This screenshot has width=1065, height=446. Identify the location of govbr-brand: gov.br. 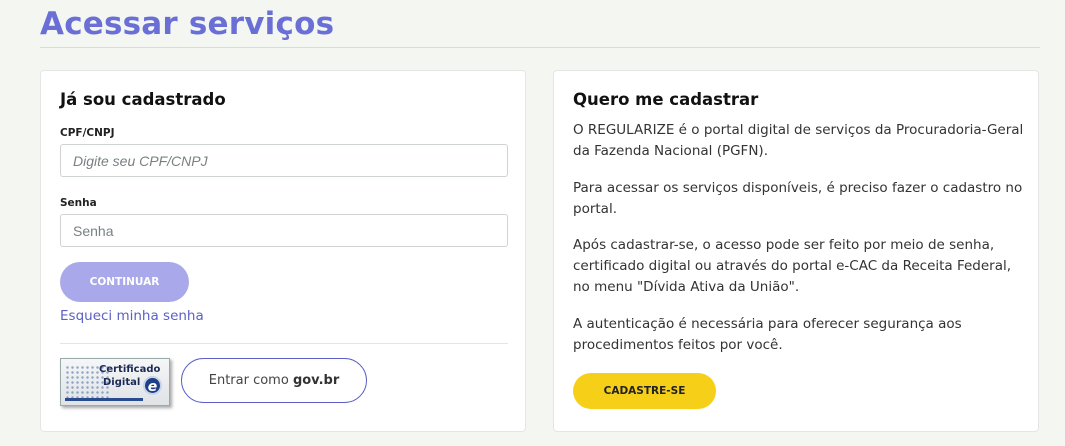
(316, 380).